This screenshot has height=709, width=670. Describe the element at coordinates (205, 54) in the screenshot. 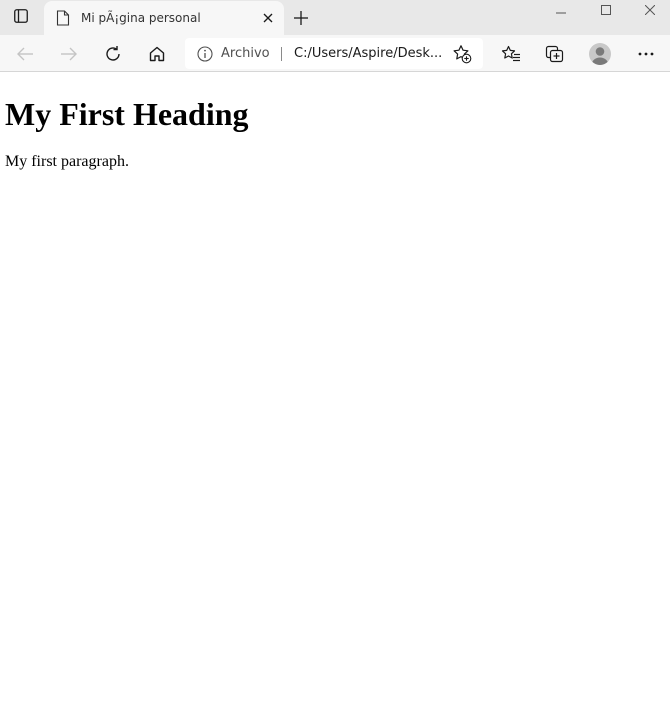

I see `info-icon` at that location.